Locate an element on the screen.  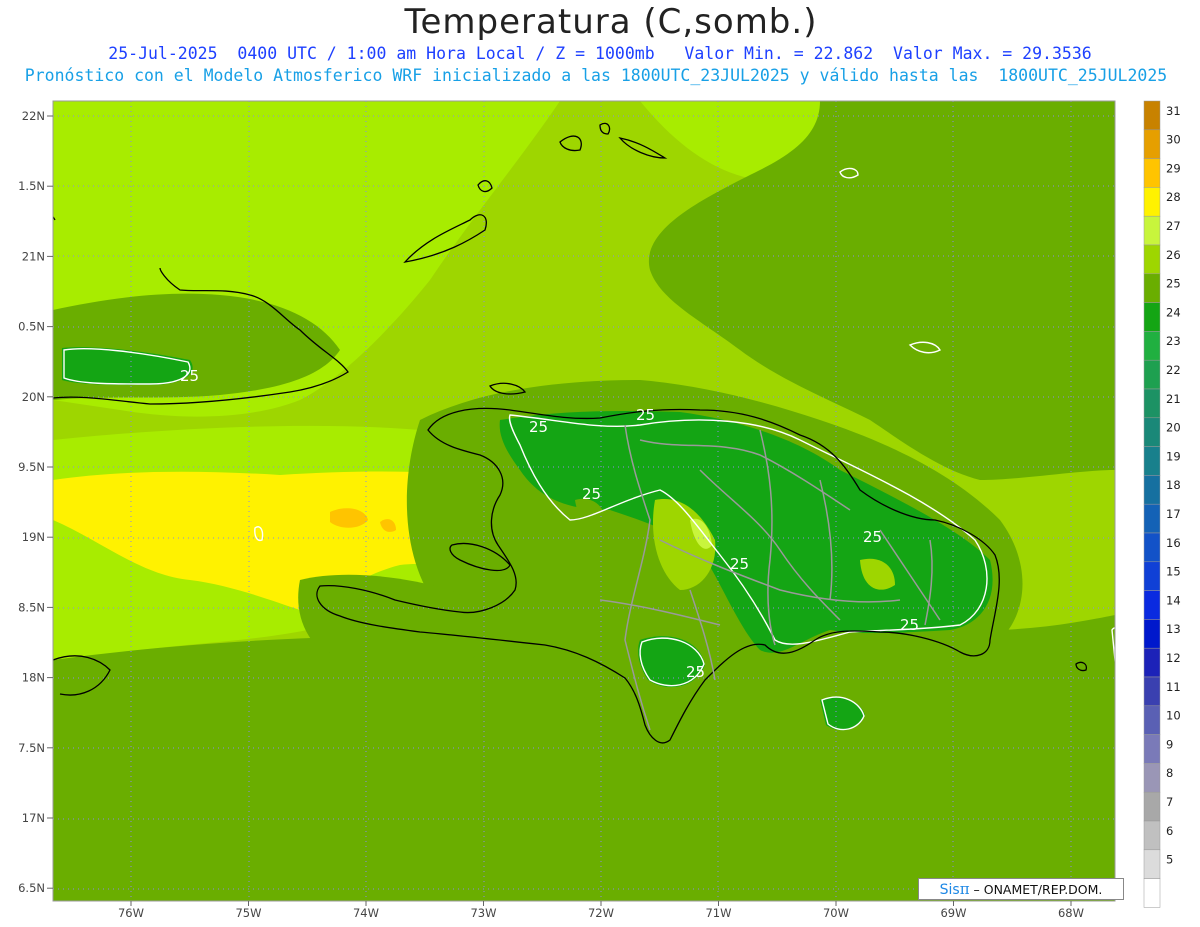
colorbar-label: 15 is located at coordinates (1173, 572).